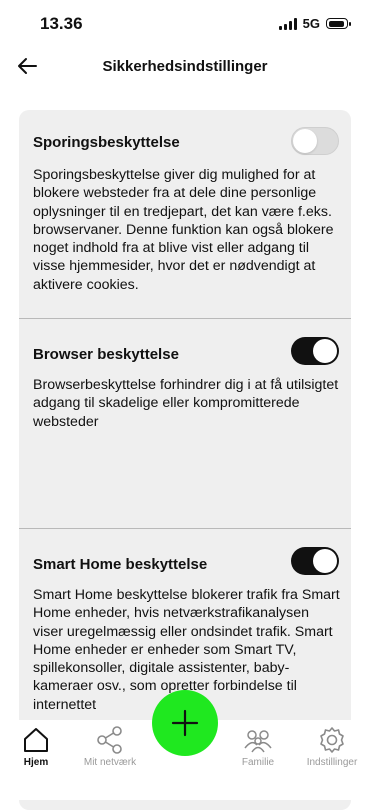 The image size is (370, 810). I want to click on smart-home-protection-toggle, so click(315, 561).